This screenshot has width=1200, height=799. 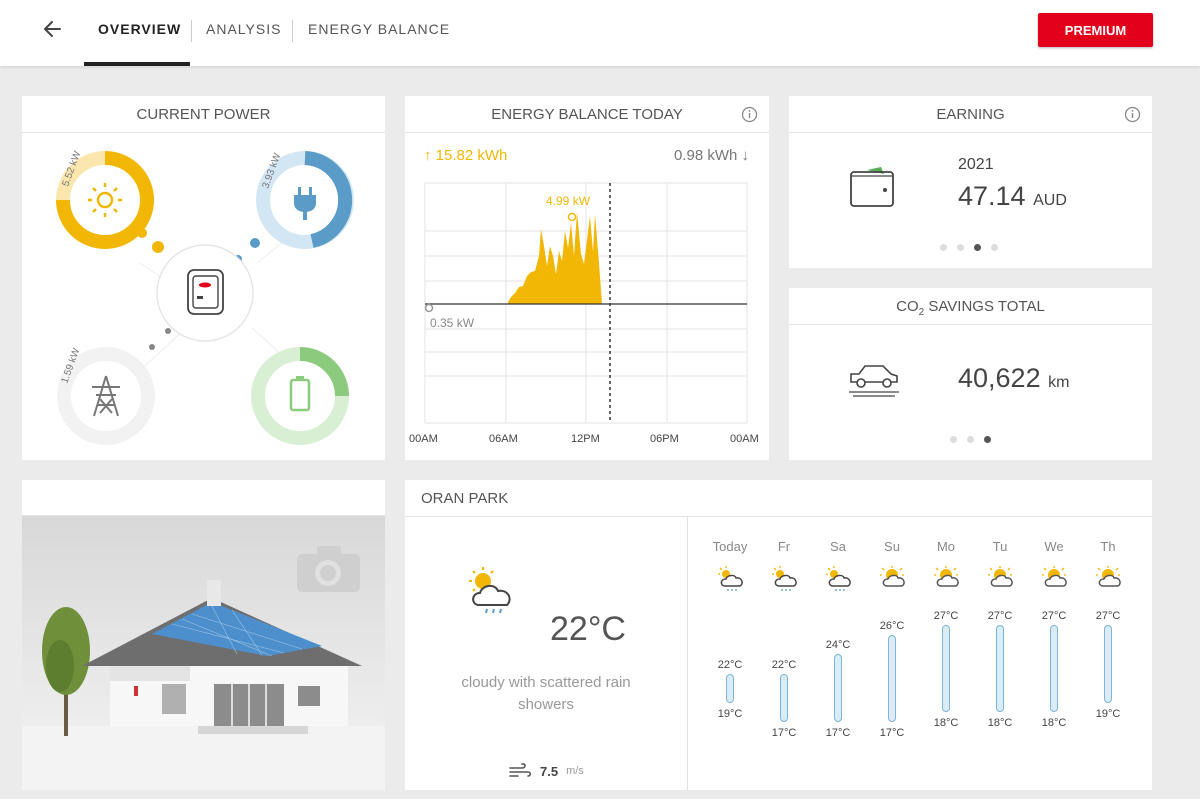 I want to click on earning-amount-value: 47.14, so click(x=992, y=196).